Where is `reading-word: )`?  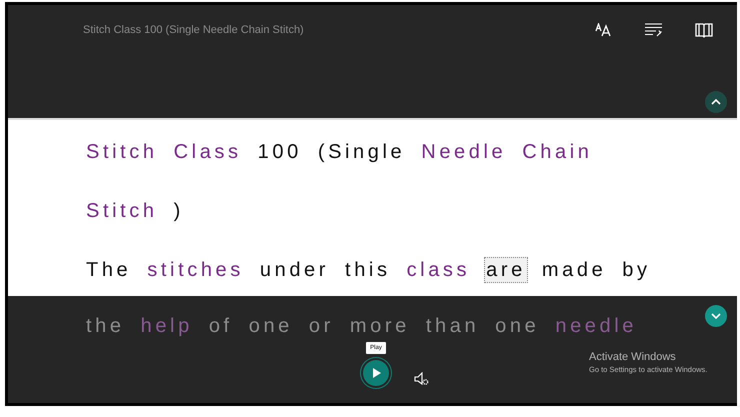
reading-word: ) is located at coordinates (179, 211).